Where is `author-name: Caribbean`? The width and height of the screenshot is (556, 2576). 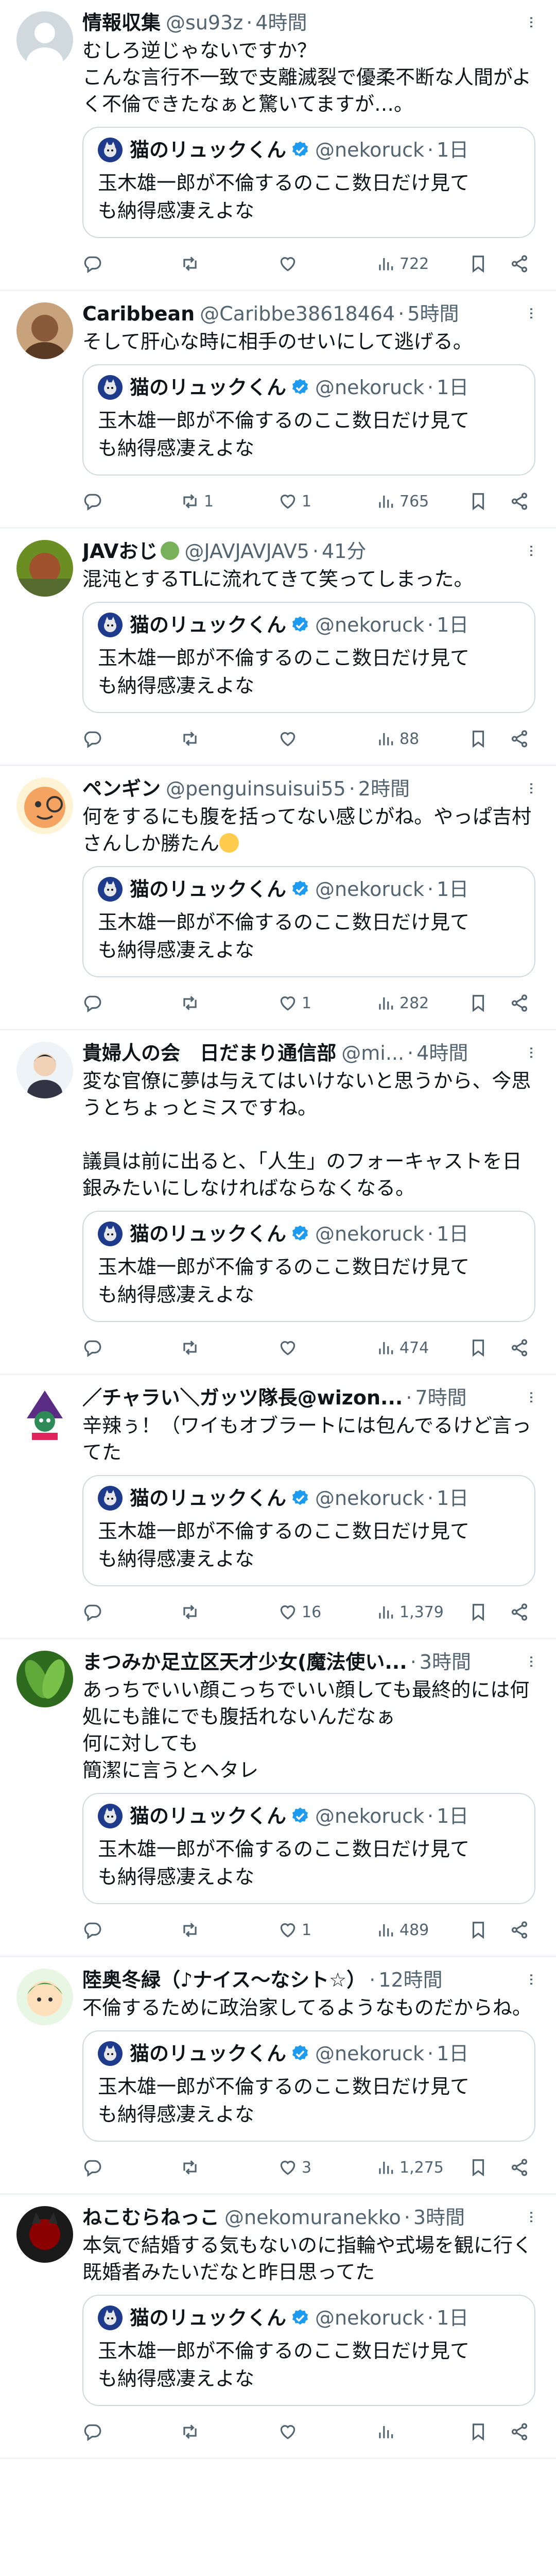
author-name: Caribbean is located at coordinates (138, 313).